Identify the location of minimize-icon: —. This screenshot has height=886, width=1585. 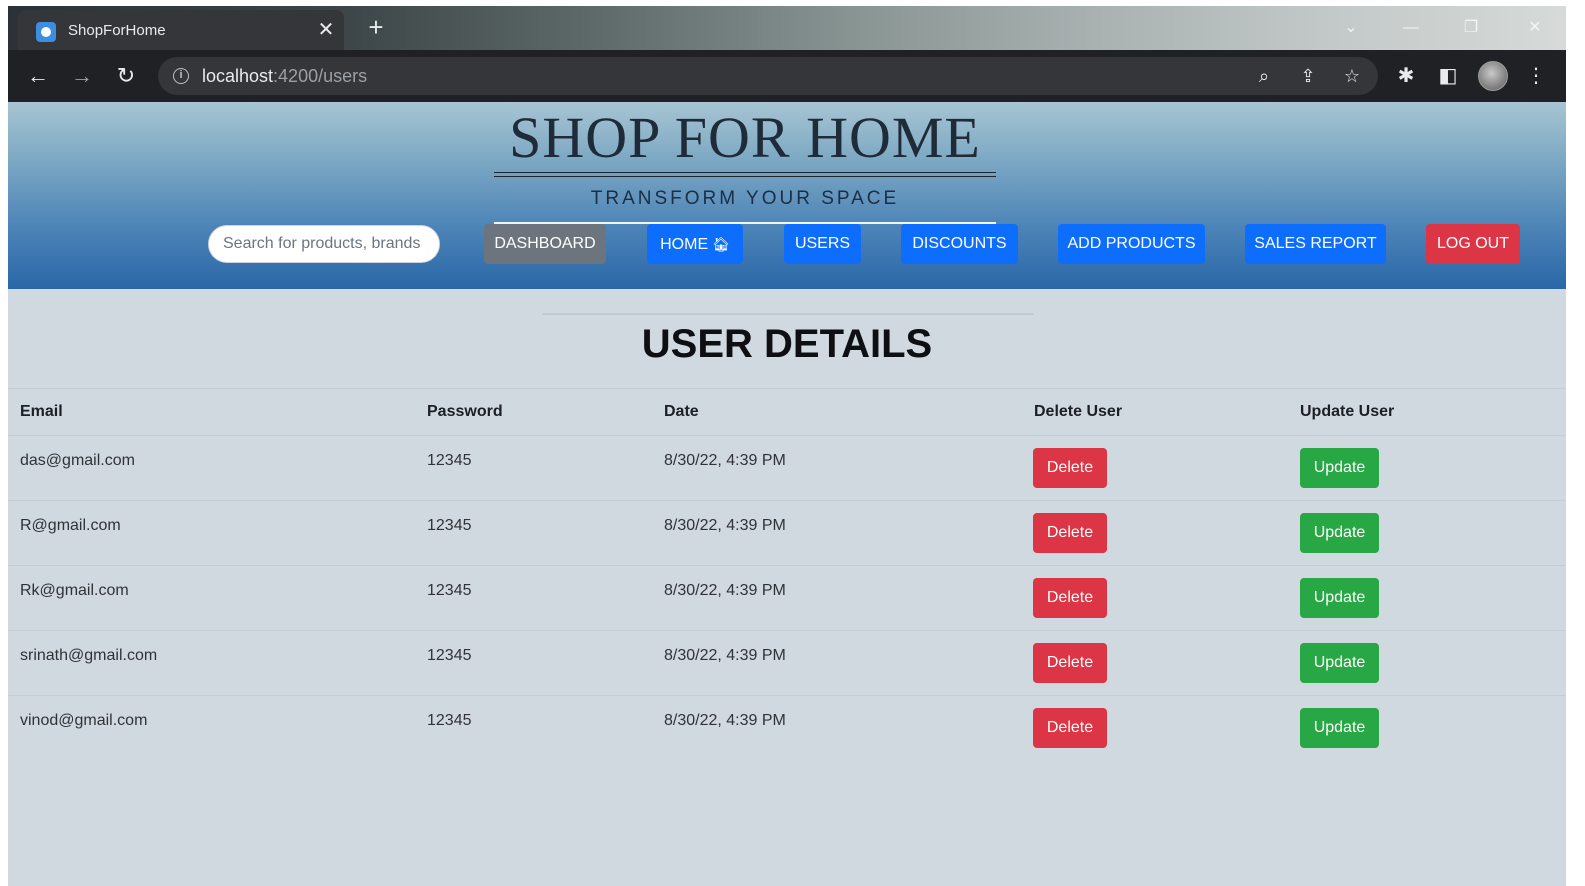
(1411, 28).